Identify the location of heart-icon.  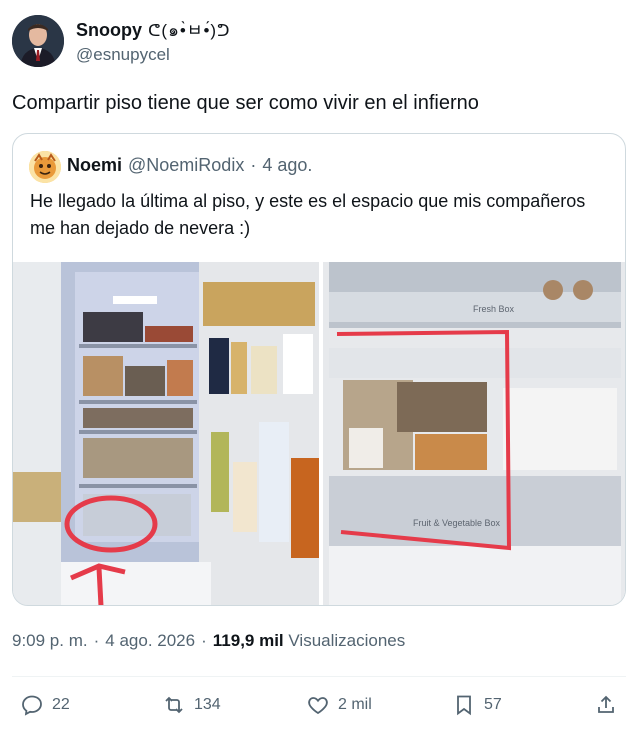
(318, 706).